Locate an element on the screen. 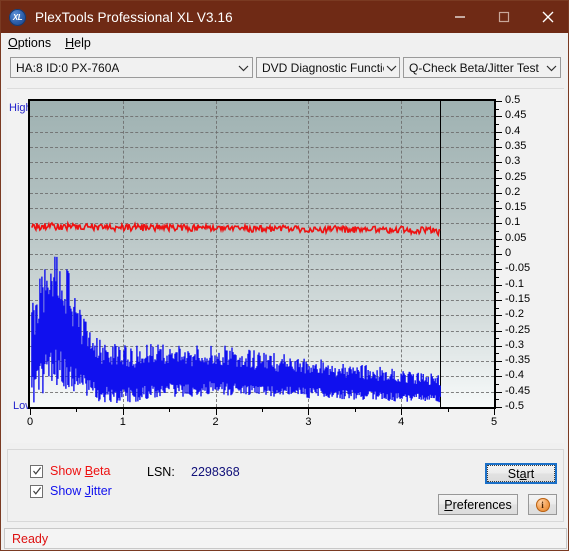 This screenshot has height=551, width=569. maximize-icon is located at coordinates (504, 17).